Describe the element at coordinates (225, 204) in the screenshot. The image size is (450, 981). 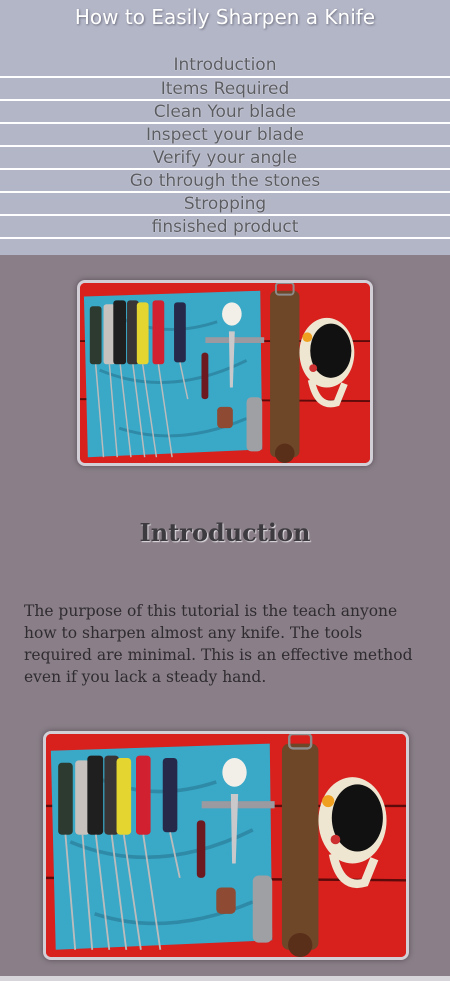
I see `nav-item-stropping: Stropping` at that location.